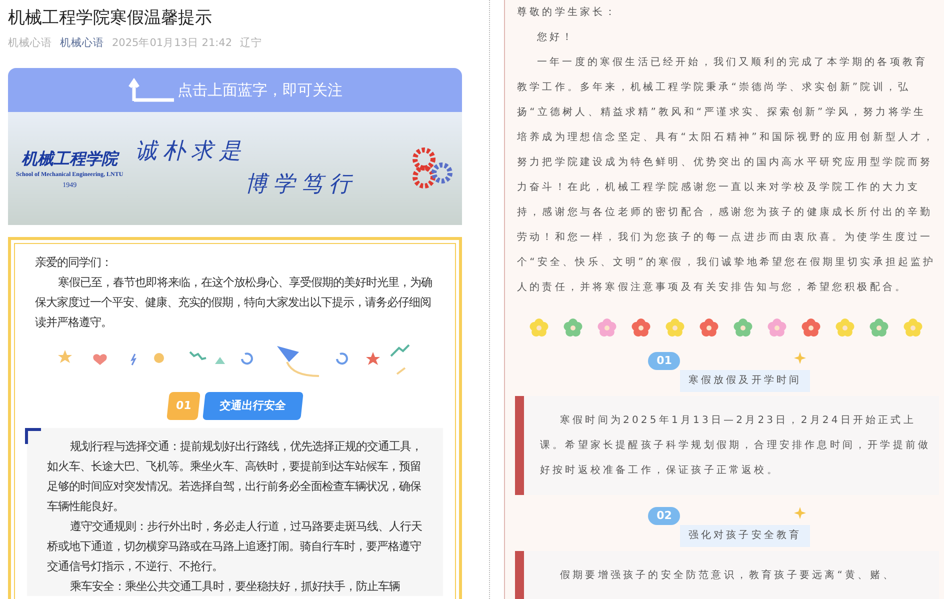 The image size is (944, 599). Describe the element at coordinates (33, 436) in the screenshot. I see `corner-mark-icon` at that location.